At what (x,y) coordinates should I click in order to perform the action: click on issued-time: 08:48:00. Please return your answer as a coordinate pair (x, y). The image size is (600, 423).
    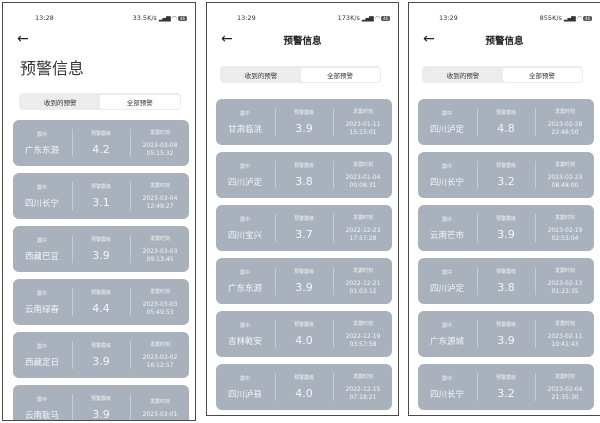
    Looking at the image, I should click on (565, 185).